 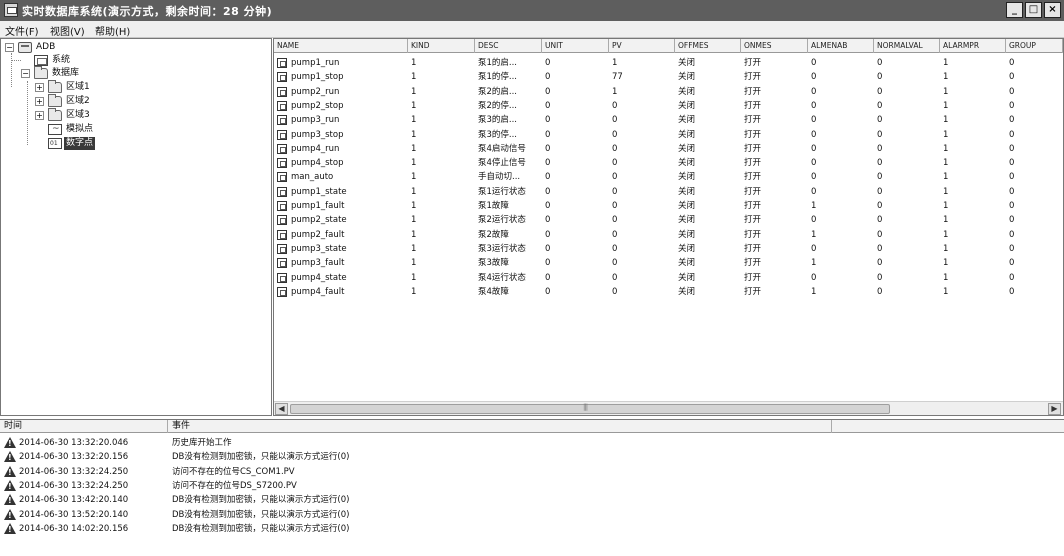 I want to click on tree-node-analog: 模拟点, so click(x=135, y=129).